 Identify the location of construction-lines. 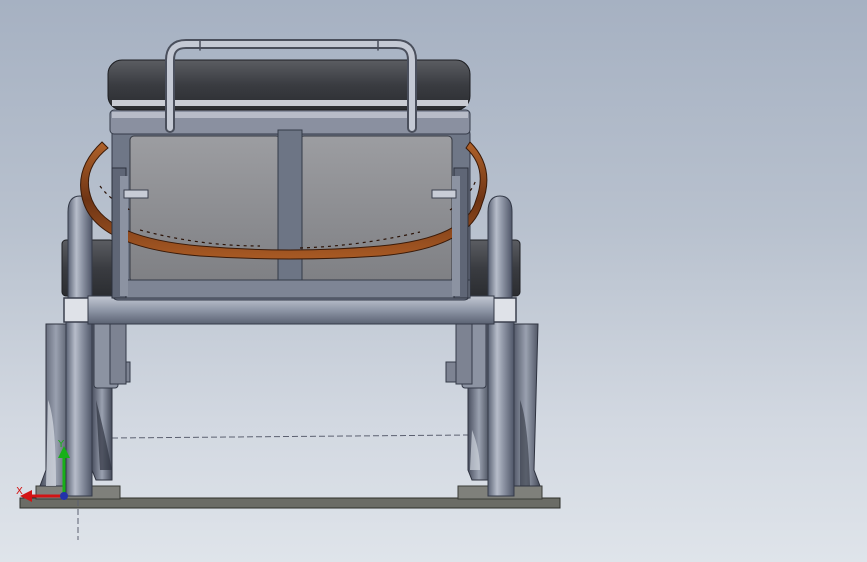
(273, 487).